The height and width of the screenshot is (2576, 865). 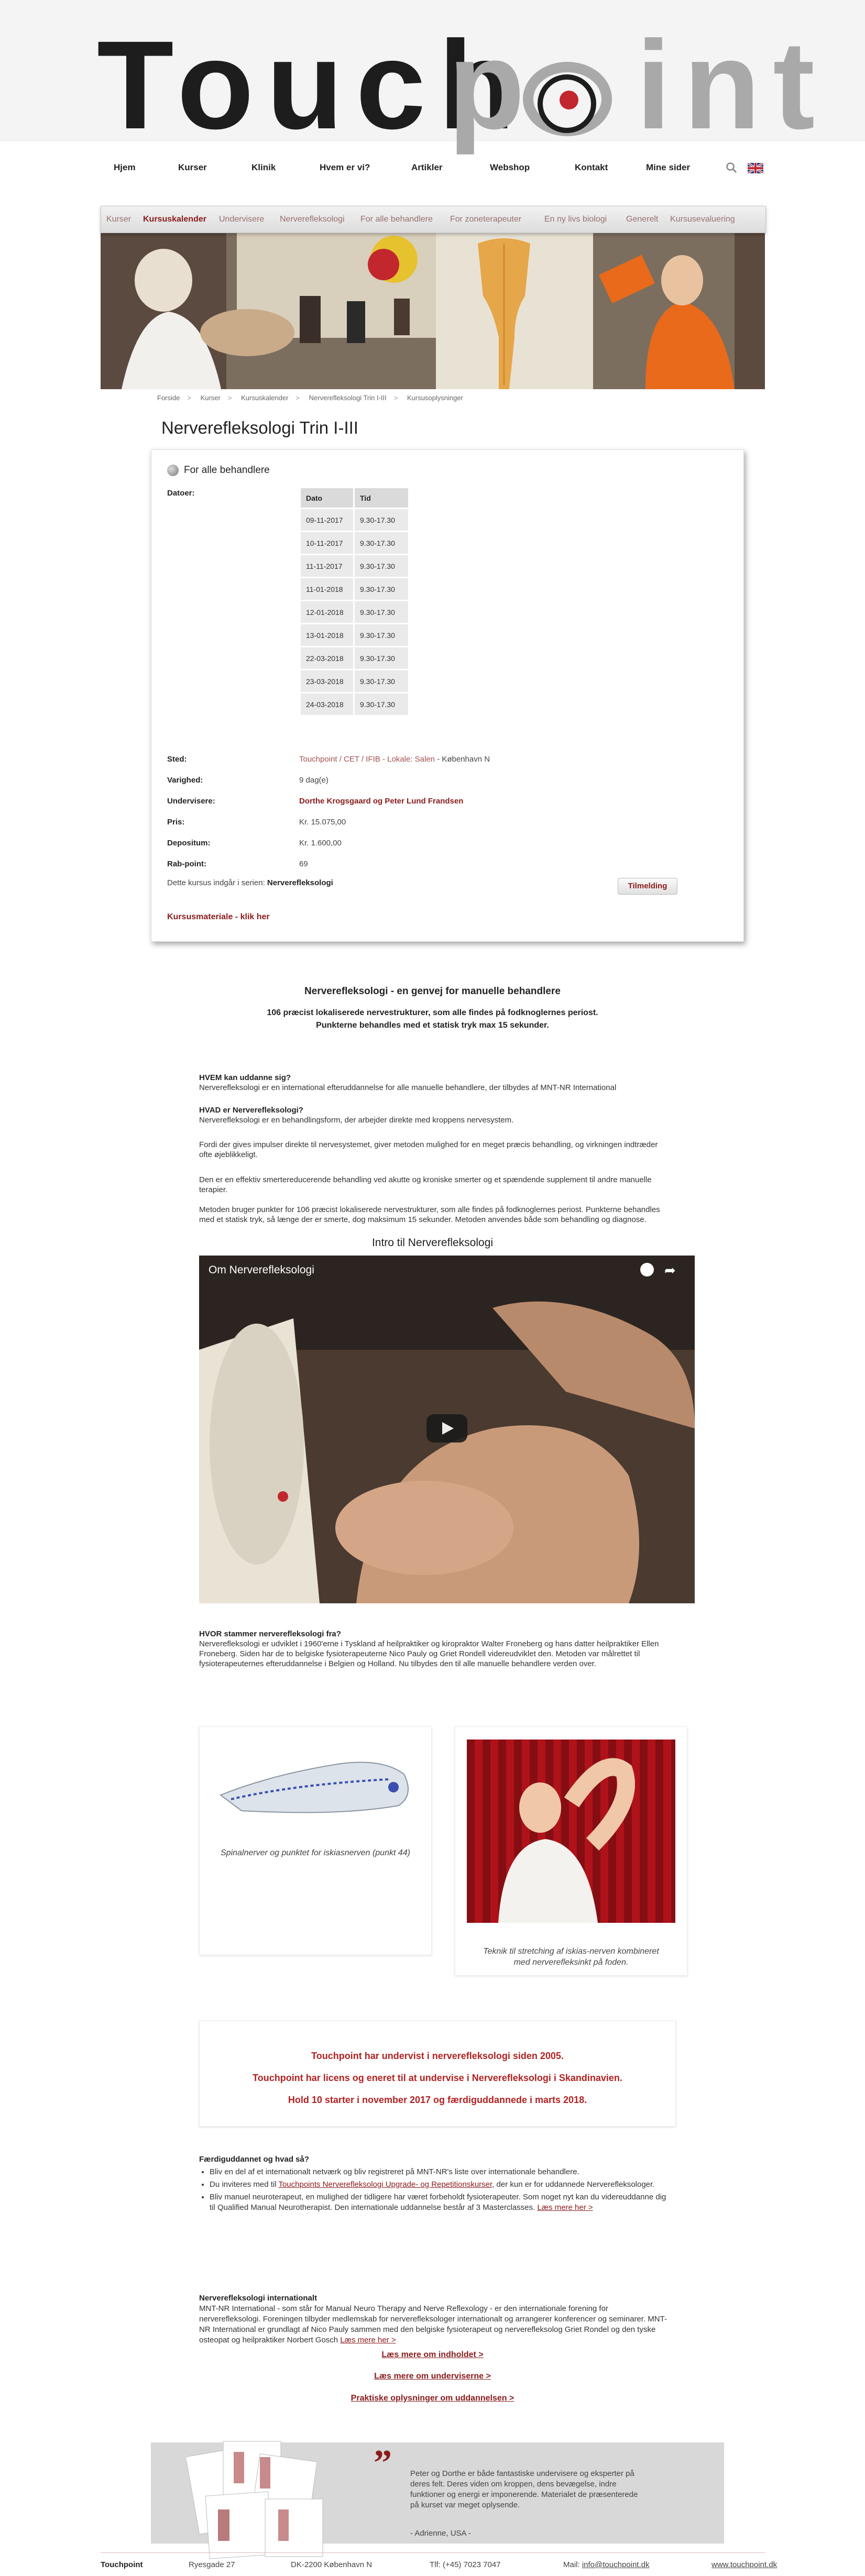 What do you see at coordinates (314, 780) in the screenshot?
I see `varighed-value: 9 dag(e)` at bounding box center [314, 780].